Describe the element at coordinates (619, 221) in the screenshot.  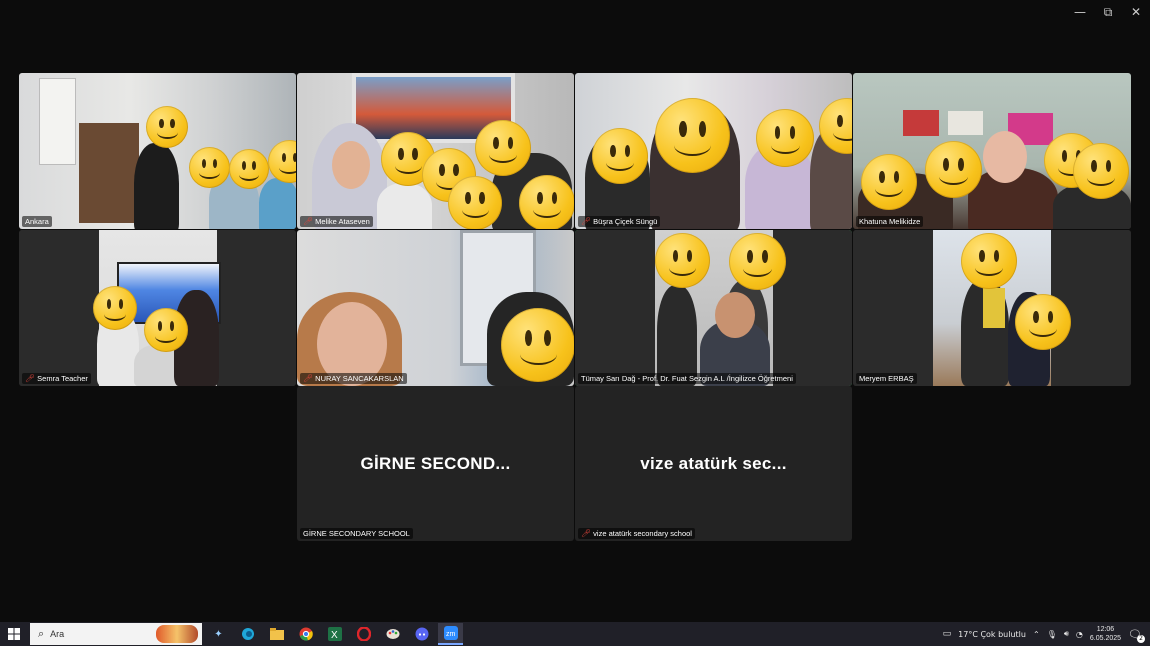
I see `participant-name: 🎤︎ Büşra Çiçek Süngü` at that location.